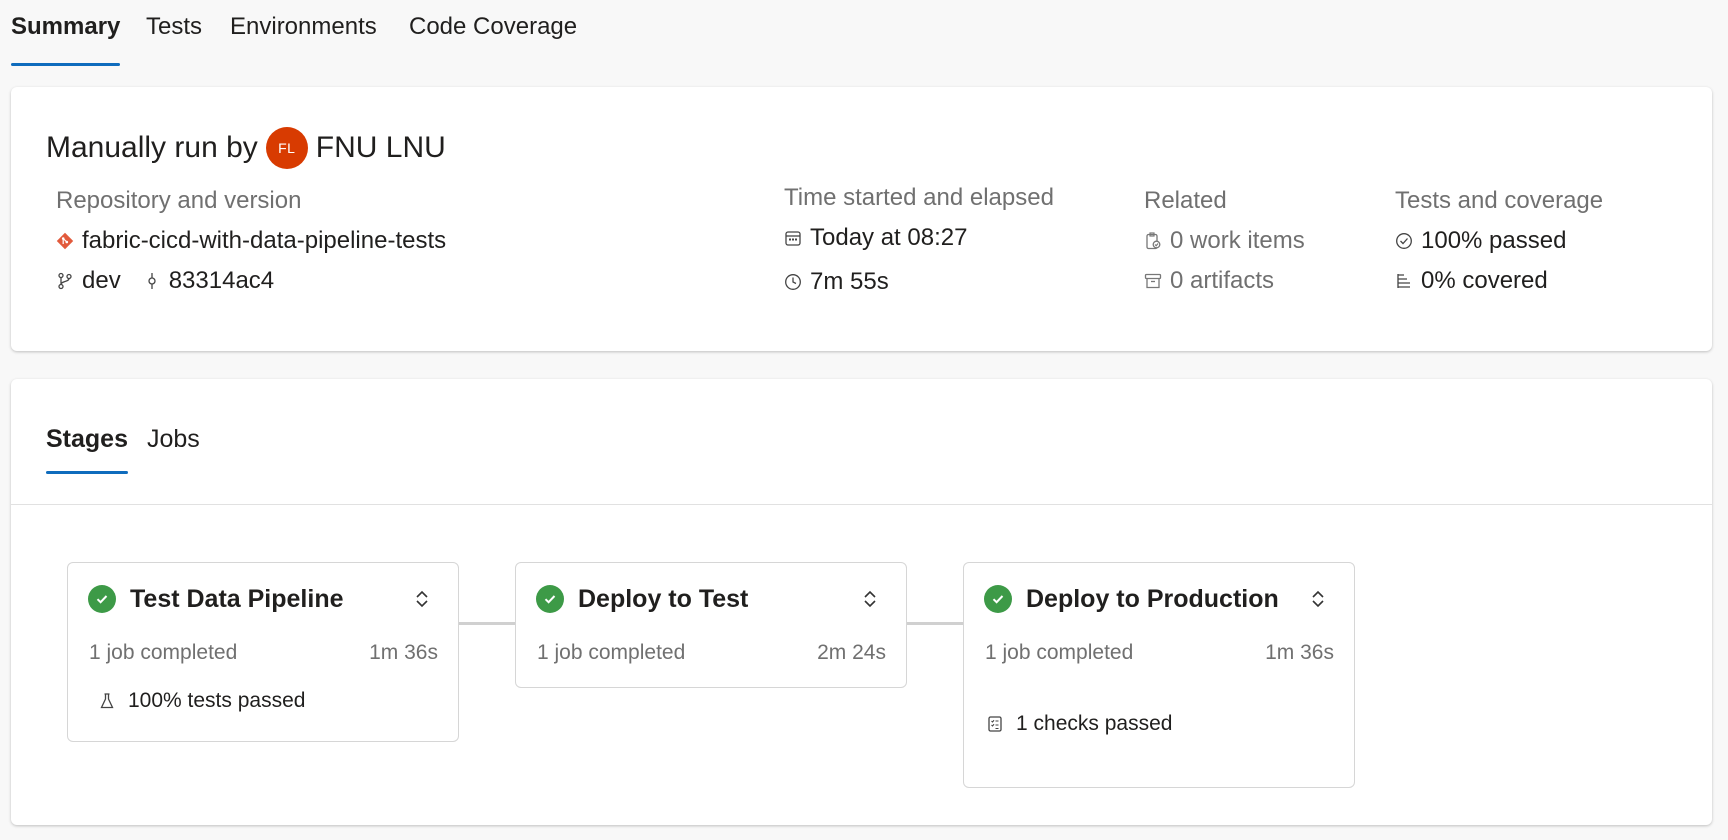 The image size is (1728, 840). What do you see at coordinates (152, 147) in the screenshot?
I see `run-title-prefix: Manually run by` at bounding box center [152, 147].